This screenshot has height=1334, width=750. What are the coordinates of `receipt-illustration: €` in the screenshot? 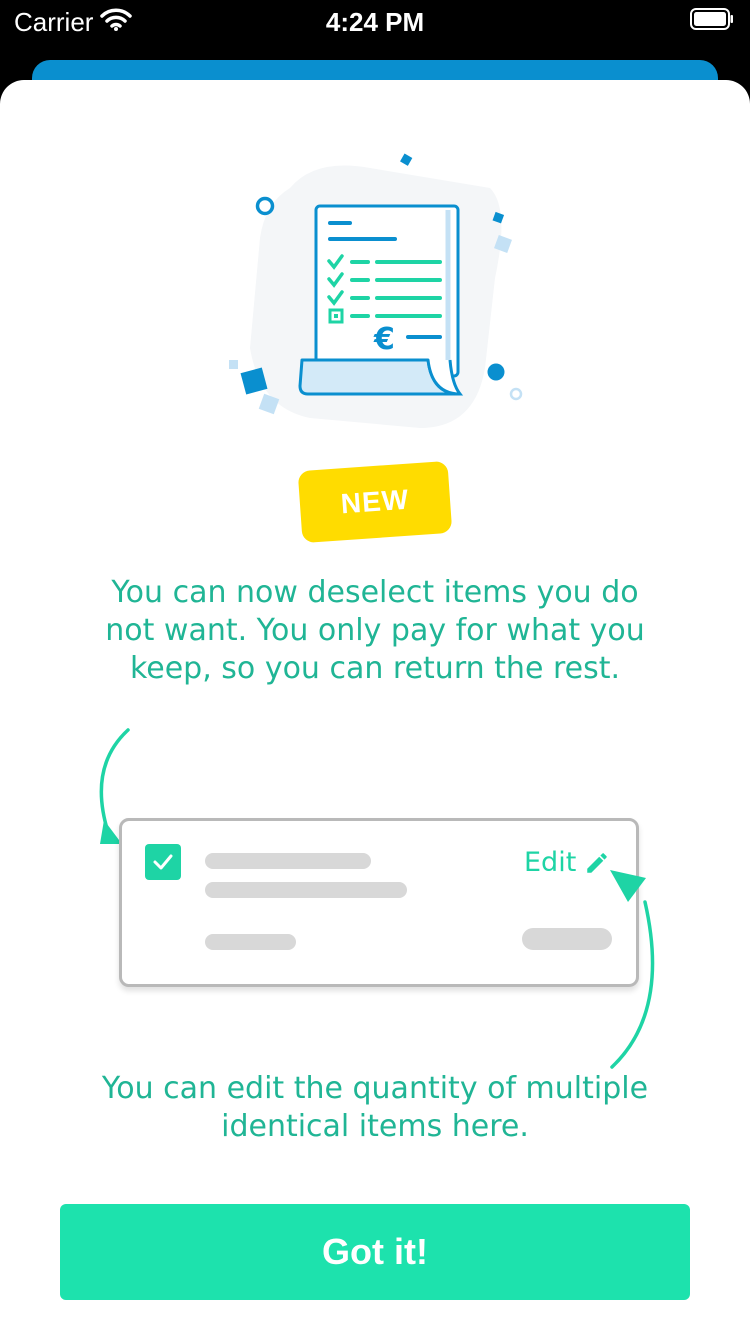 It's located at (376, 290).